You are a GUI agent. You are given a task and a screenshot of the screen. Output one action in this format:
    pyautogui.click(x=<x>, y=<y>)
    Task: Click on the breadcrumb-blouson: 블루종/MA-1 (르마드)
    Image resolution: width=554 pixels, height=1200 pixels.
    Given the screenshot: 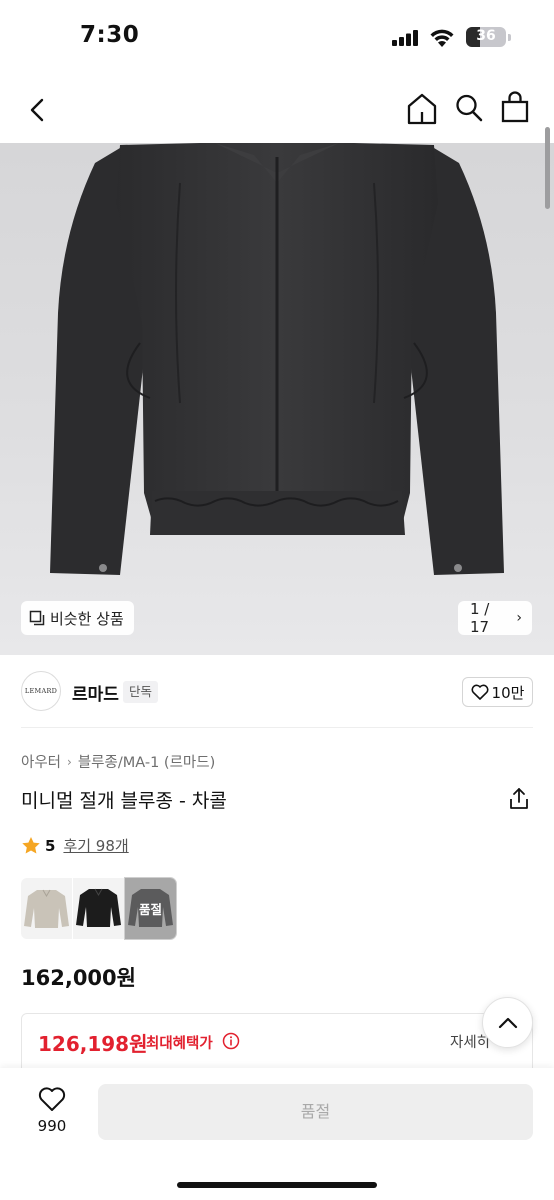 What is the action you would take?
    pyautogui.click(x=146, y=761)
    